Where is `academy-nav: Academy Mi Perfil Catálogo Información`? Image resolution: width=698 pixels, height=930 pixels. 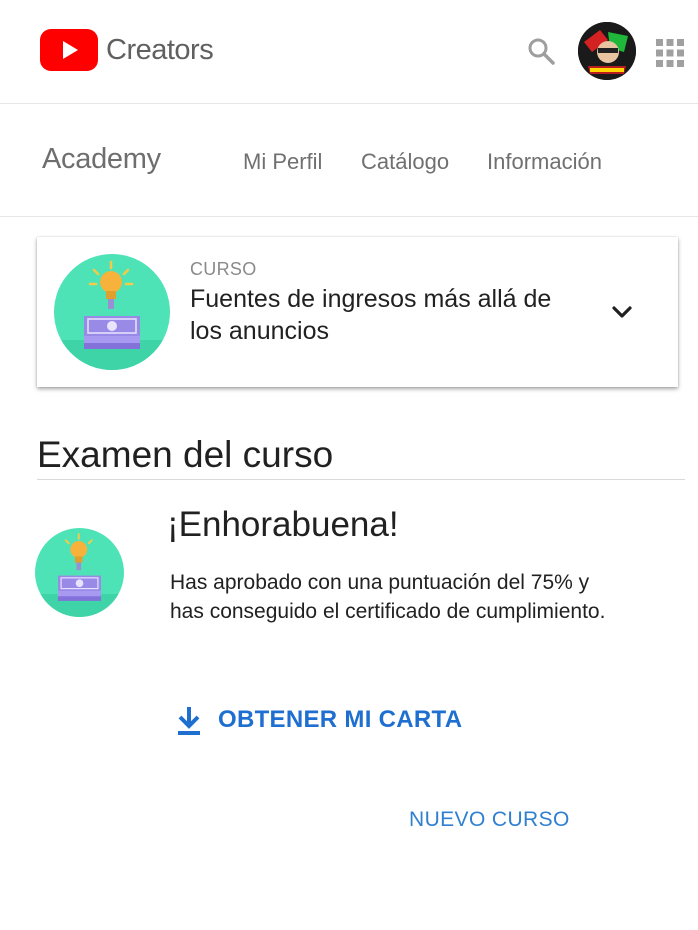 academy-nav: Academy Mi Perfil Catálogo Información is located at coordinates (349, 161).